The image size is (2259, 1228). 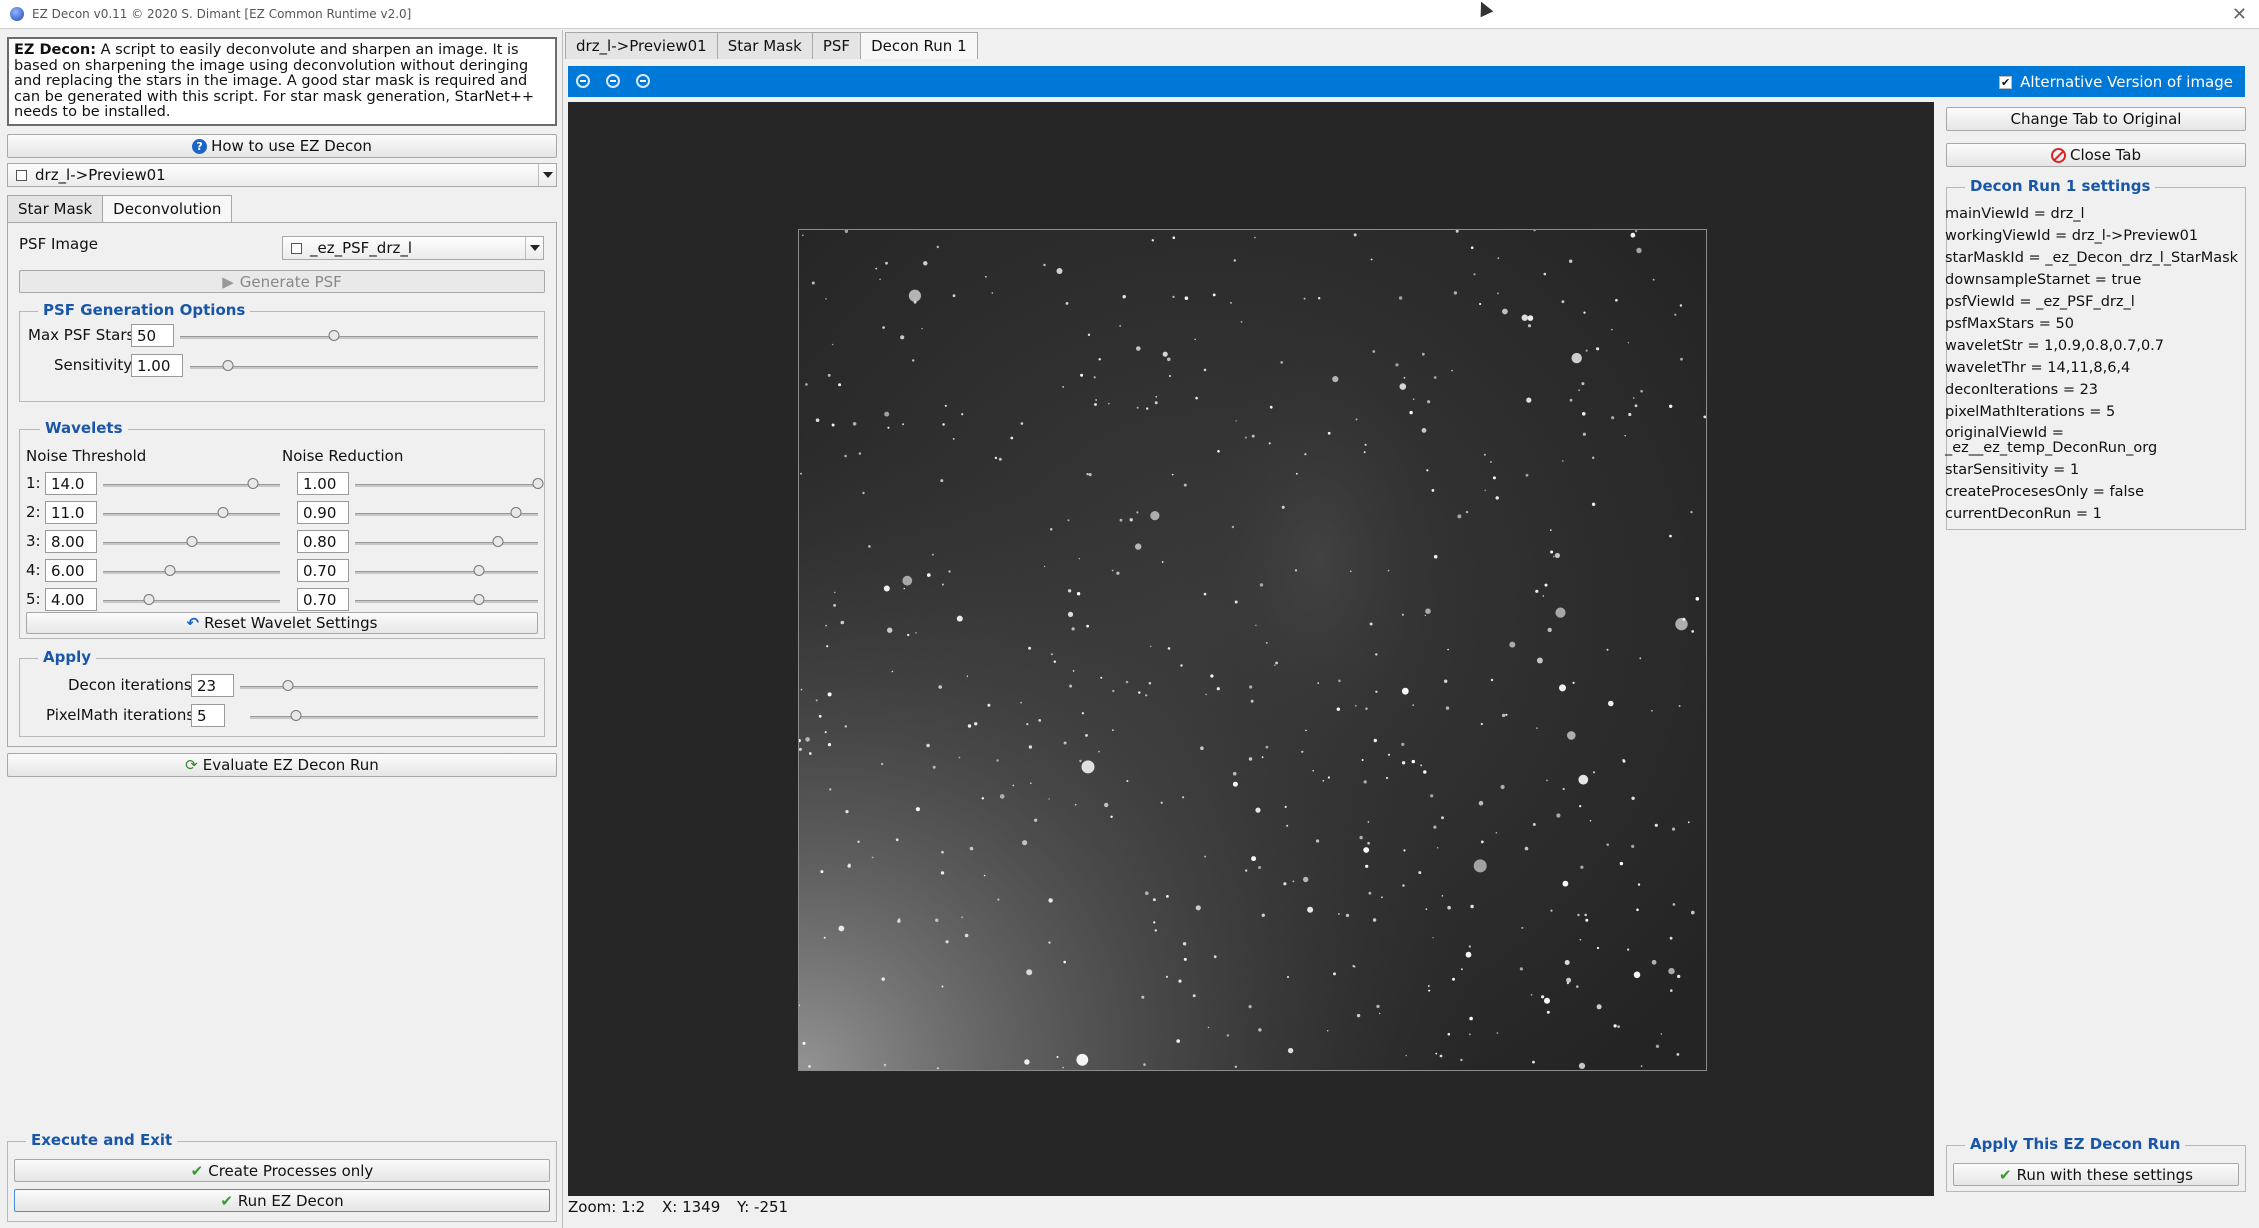 I want to click on wavelet-row-label: 3:, so click(x=33, y=541).